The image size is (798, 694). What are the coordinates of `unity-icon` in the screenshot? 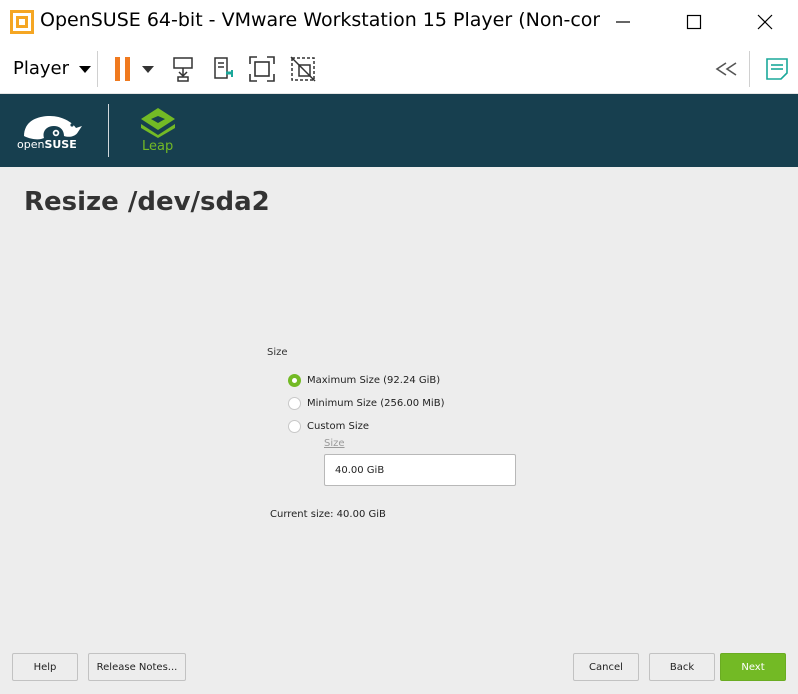 It's located at (303, 69).